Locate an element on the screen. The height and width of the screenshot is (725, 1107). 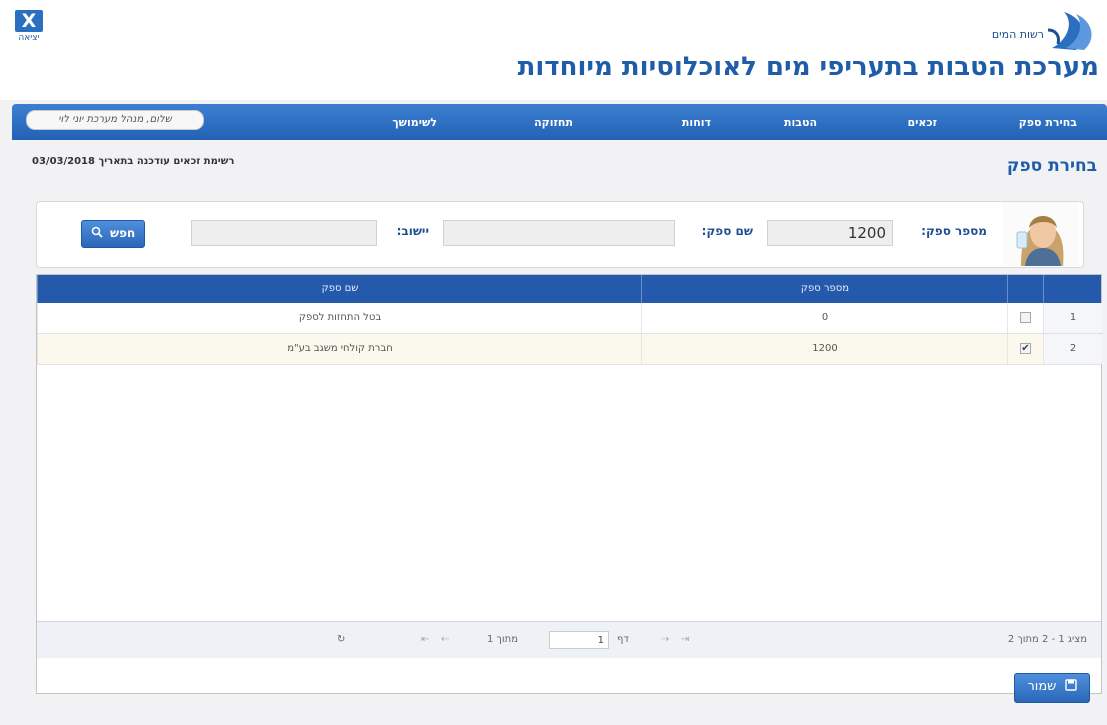
search-icon is located at coordinates (97, 232).